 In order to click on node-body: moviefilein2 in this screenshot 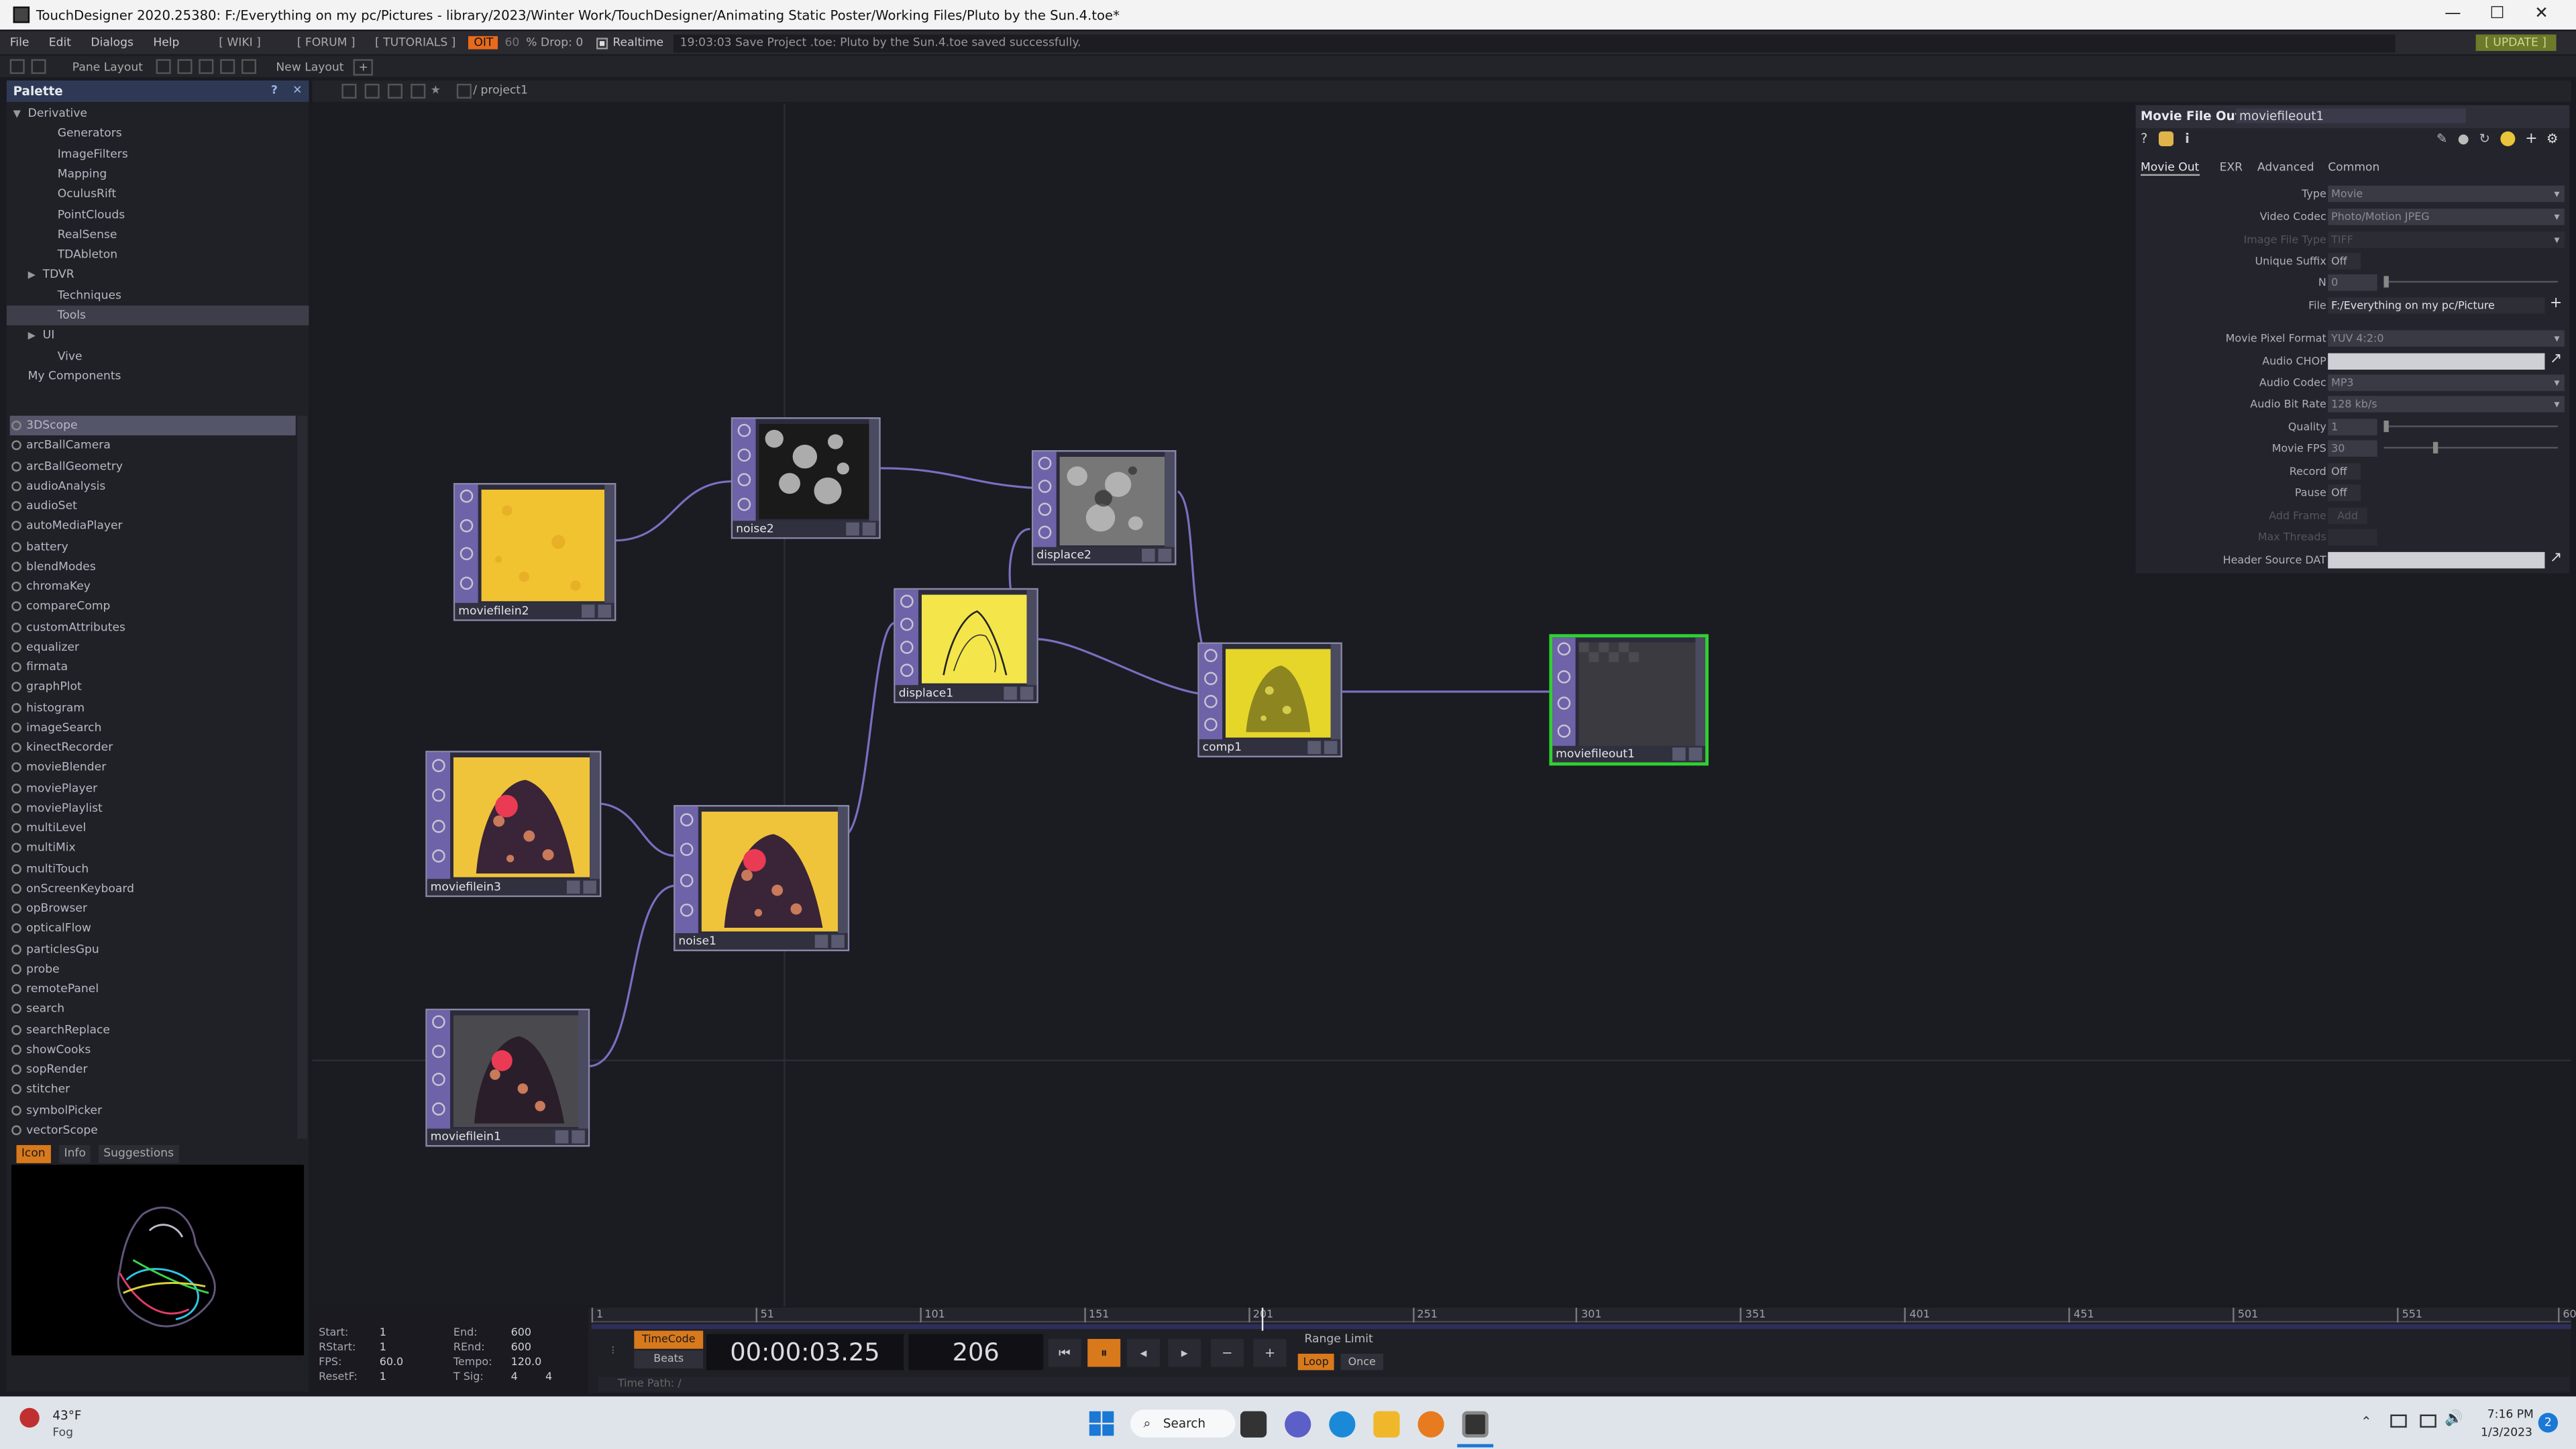, I will do `click(534, 552)`.